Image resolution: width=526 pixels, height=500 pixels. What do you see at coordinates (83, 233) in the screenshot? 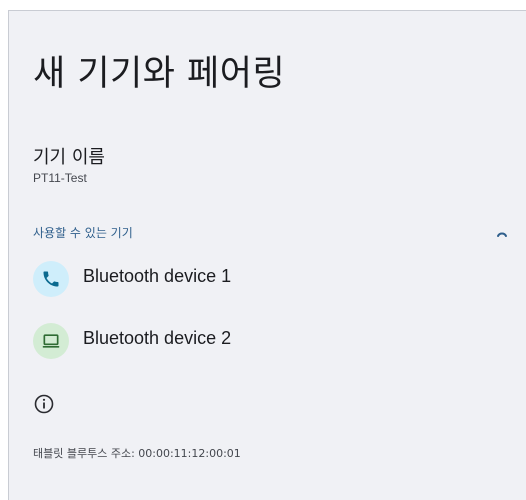
I see `available-devices-header: 사용할 수 있는 기기` at bounding box center [83, 233].